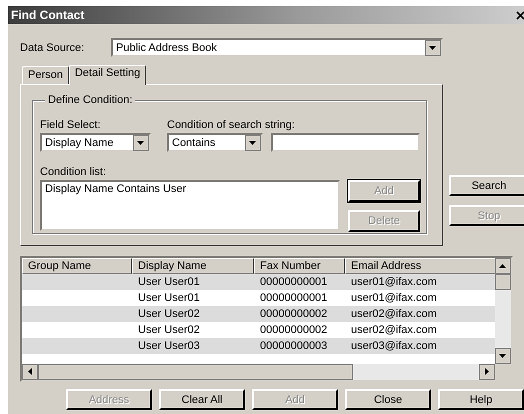 The width and height of the screenshot is (524, 414). Describe the element at coordinates (388, 399) in the screenshot. I see `dialog-button: Close` at that location.